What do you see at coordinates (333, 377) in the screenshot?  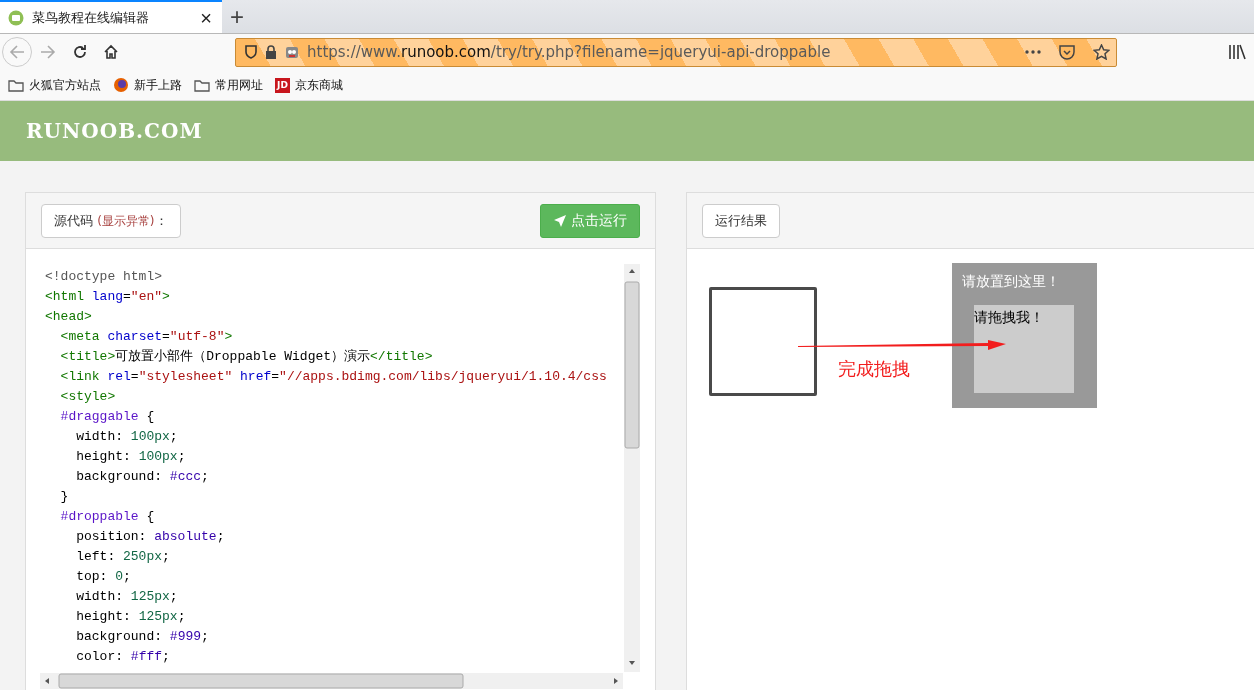 I see `code-line: <link rel="stylesheet" href="//apps.bdimg.com/libs/jqueryui/1.10.4/css` at bounding box center [333, 377].